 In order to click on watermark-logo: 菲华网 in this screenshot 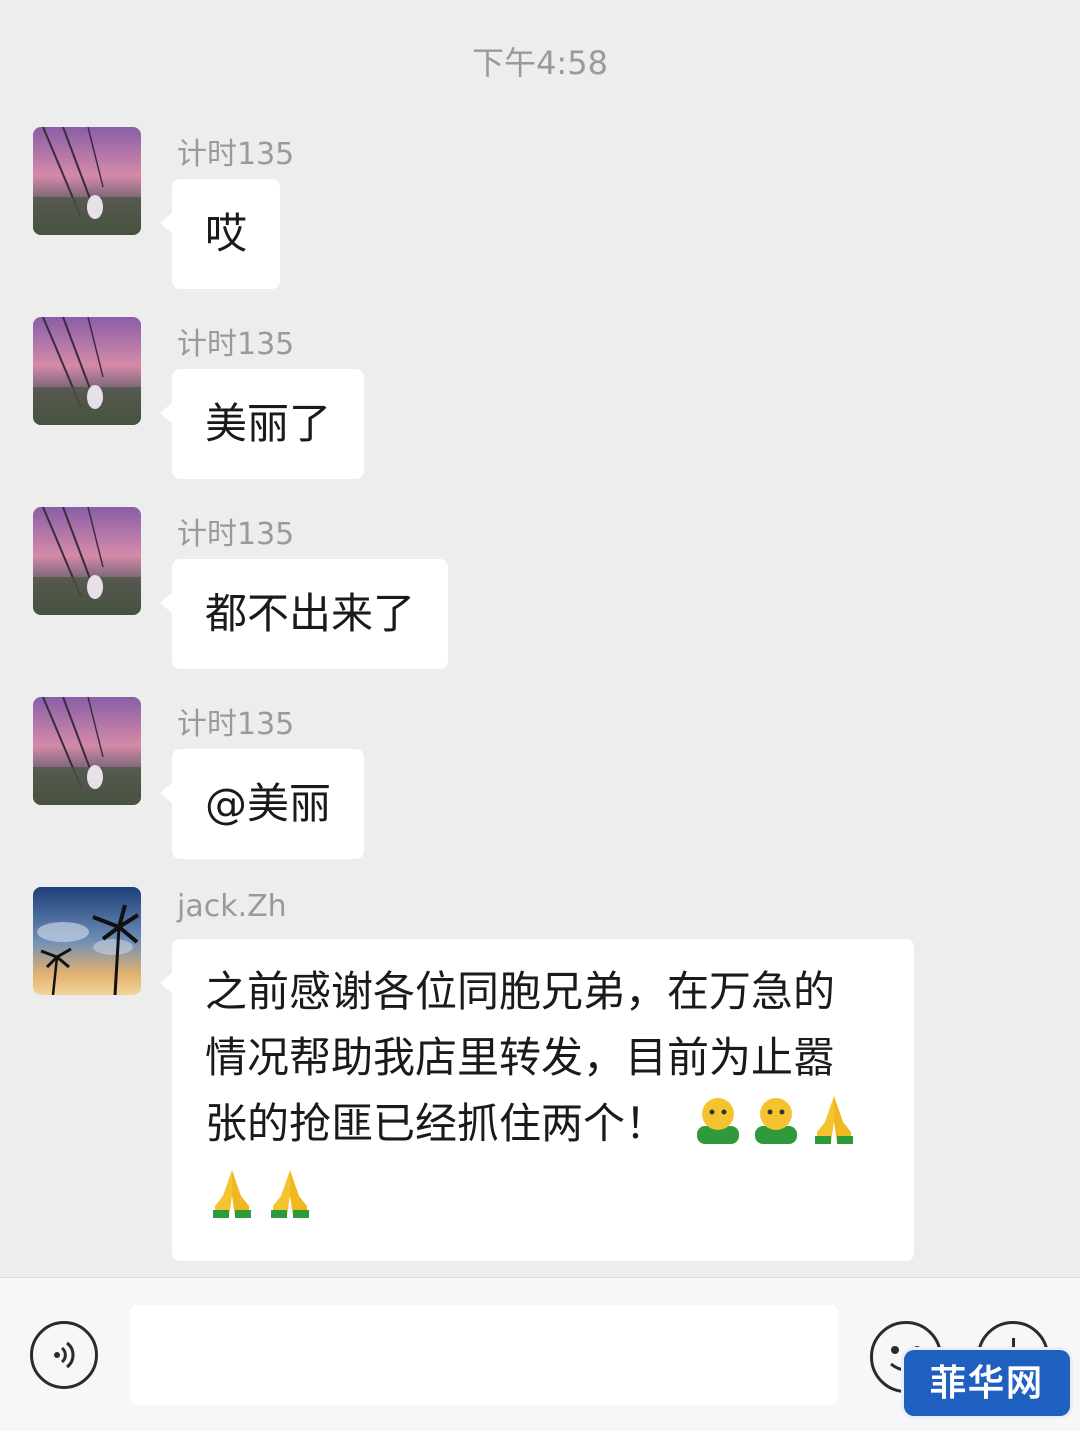, I will do `click(987, 1383)`.